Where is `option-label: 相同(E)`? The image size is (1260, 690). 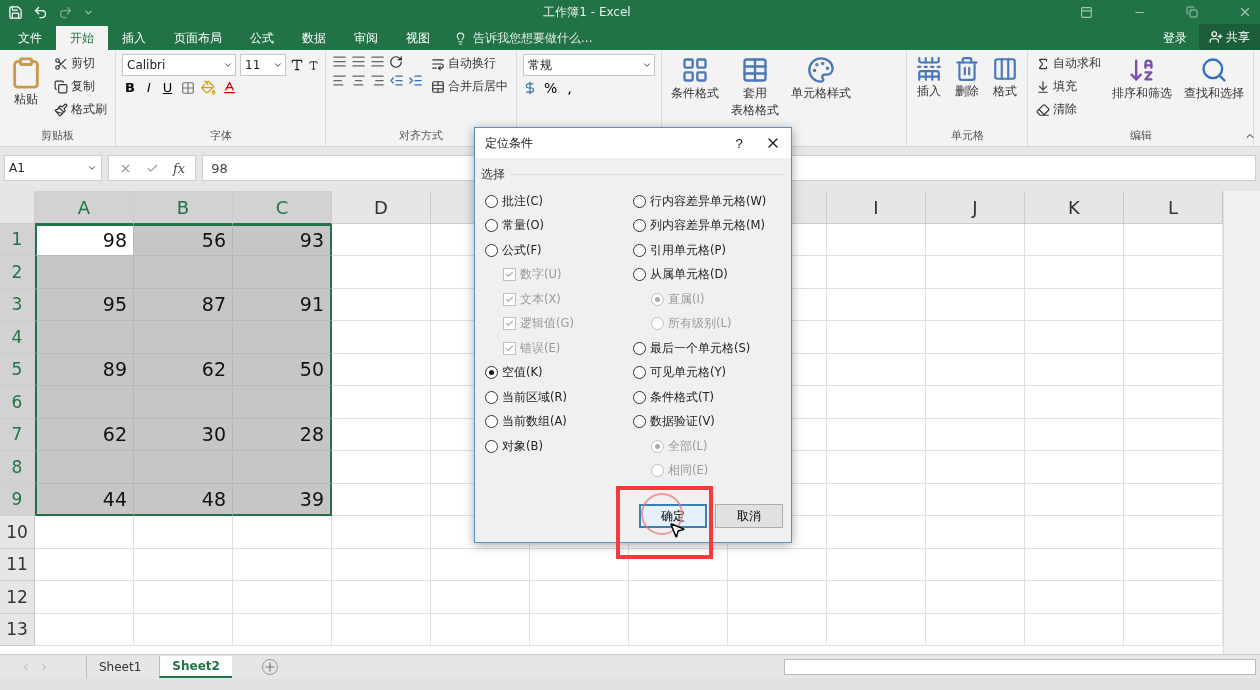 option-label: 相同(E) is located at coordinates (688, 471).